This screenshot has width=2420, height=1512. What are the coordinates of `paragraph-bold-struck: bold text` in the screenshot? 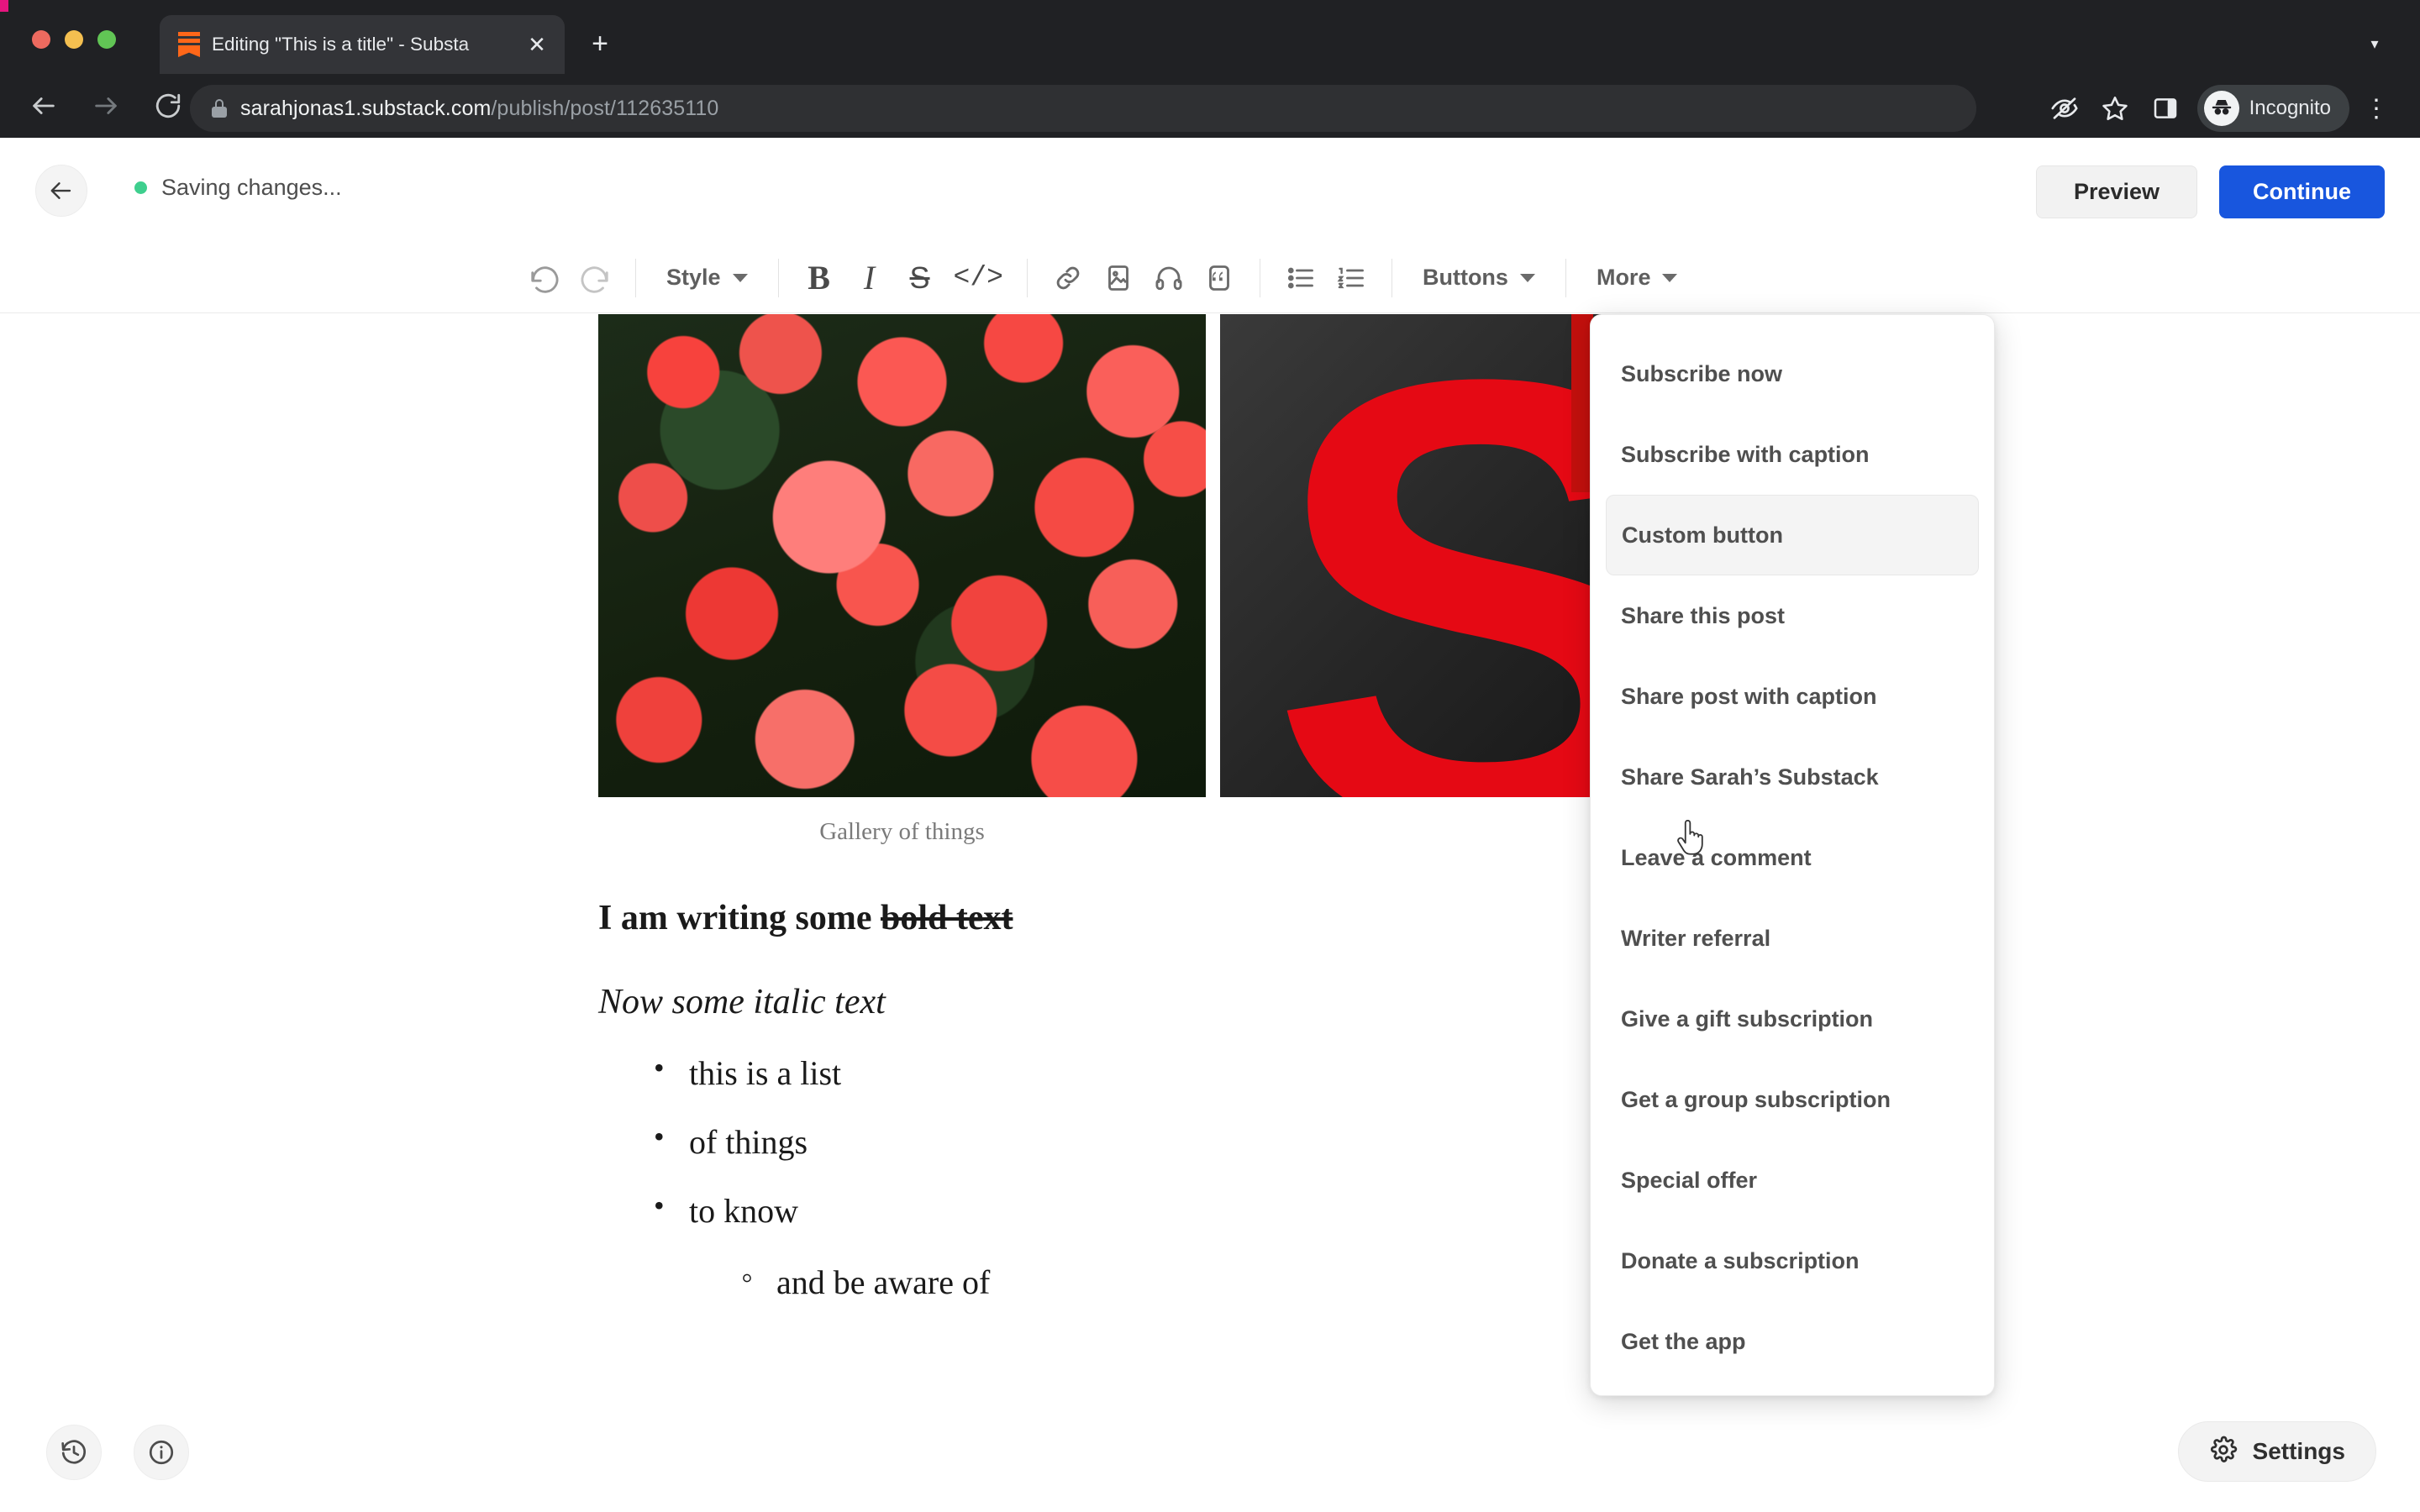 It's located at (946, 918).